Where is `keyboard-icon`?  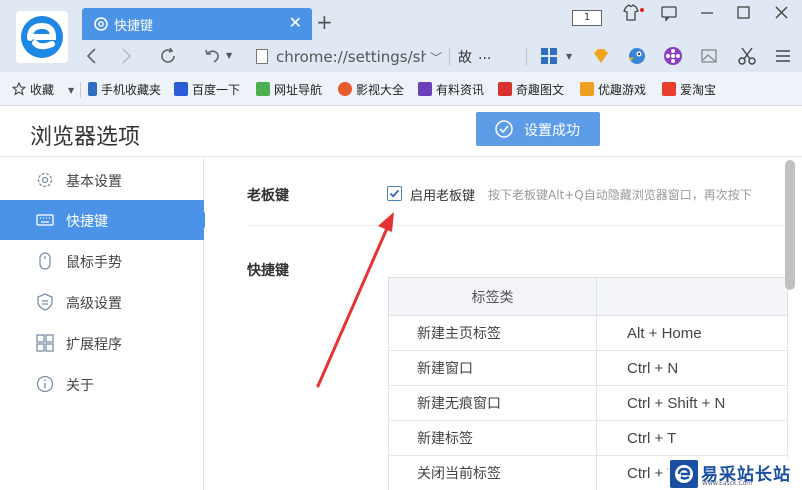
keyboard-icon is located at coordinates (45, 220).